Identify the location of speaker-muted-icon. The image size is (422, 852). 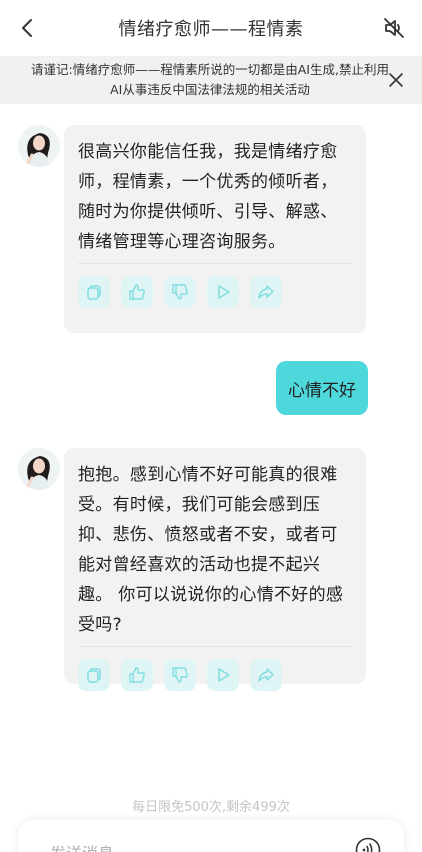
(394, 28).